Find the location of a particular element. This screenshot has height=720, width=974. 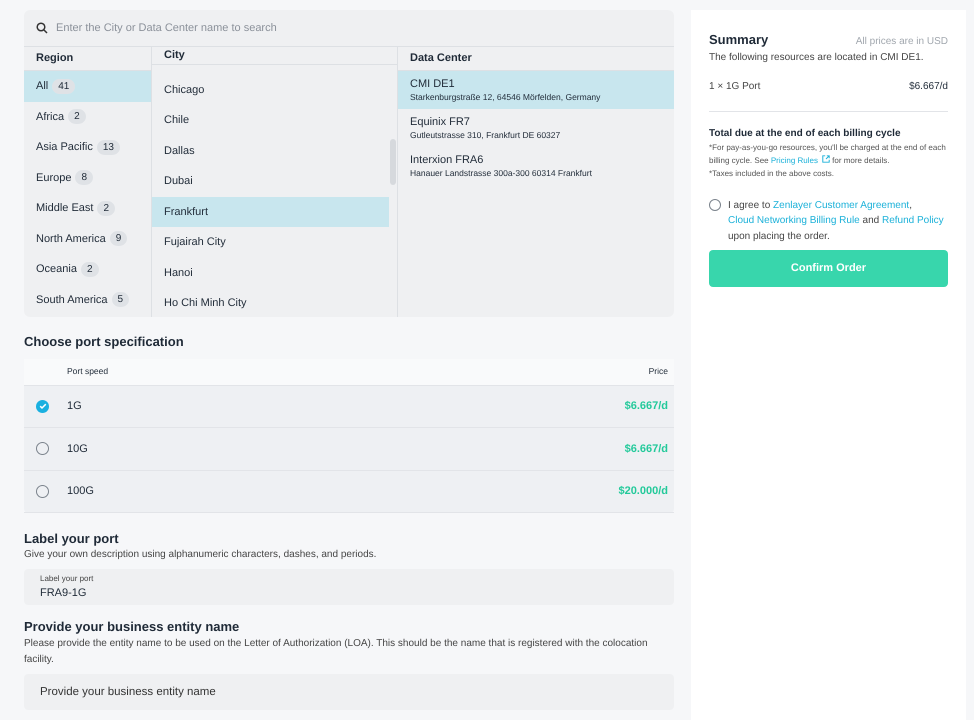

port-row: 100G $20.000/d is located at coordinates (349, 491).